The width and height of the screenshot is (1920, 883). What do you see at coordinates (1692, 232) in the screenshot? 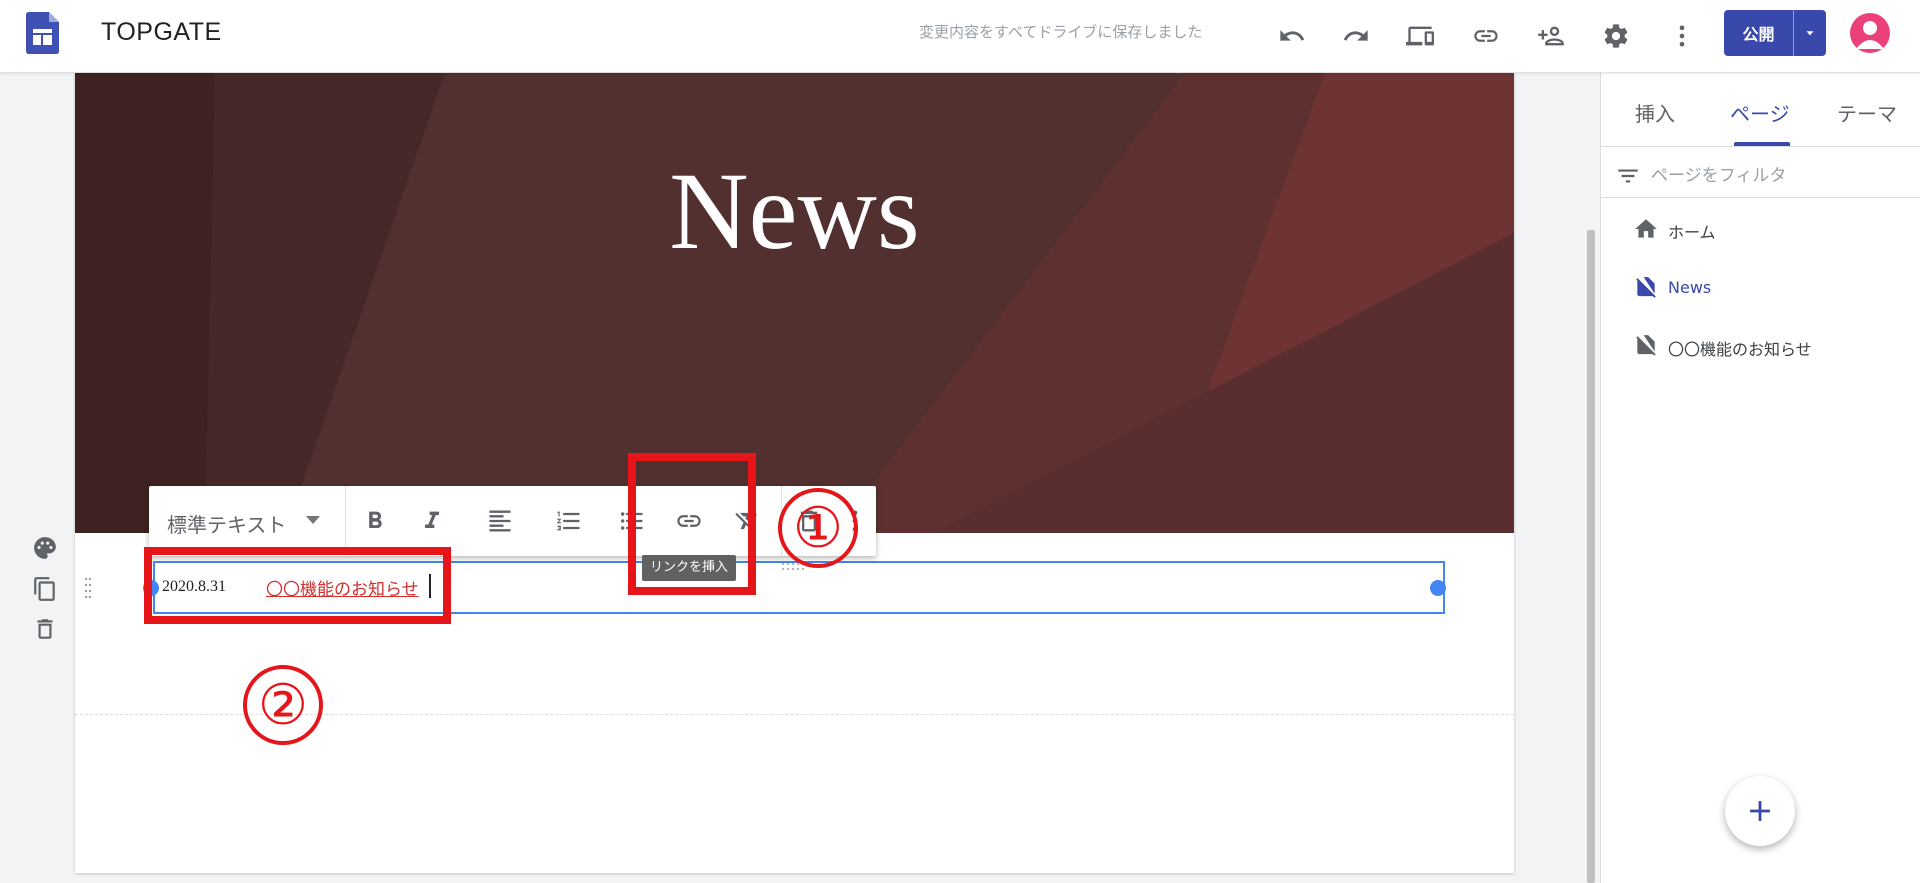
I see `page-item-label: ホーム` at bounding box center [1692, 232].